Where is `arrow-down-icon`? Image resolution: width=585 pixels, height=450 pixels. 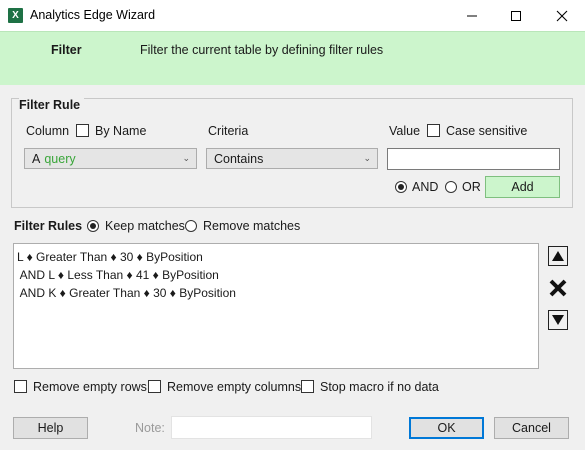 arrow-down-icon is located at coordinates (558, 320).